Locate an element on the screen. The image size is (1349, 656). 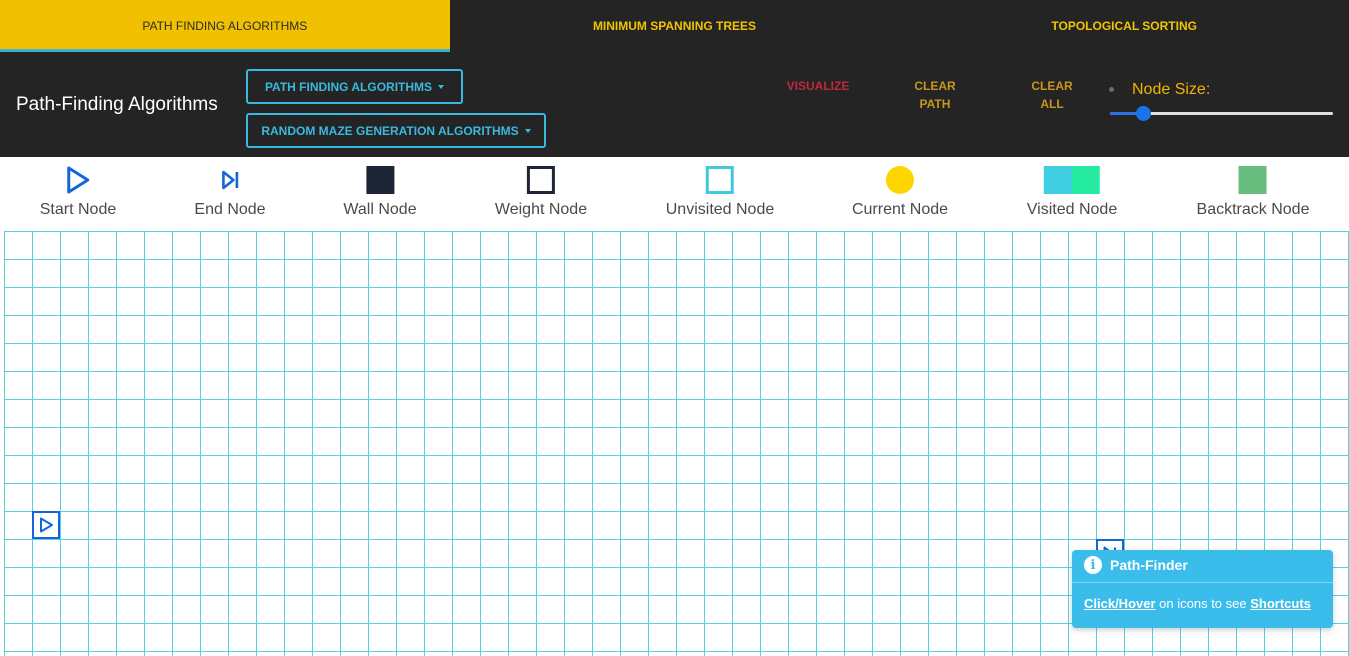
legend-current-node: Current Node is located at coordinates (900, 192).